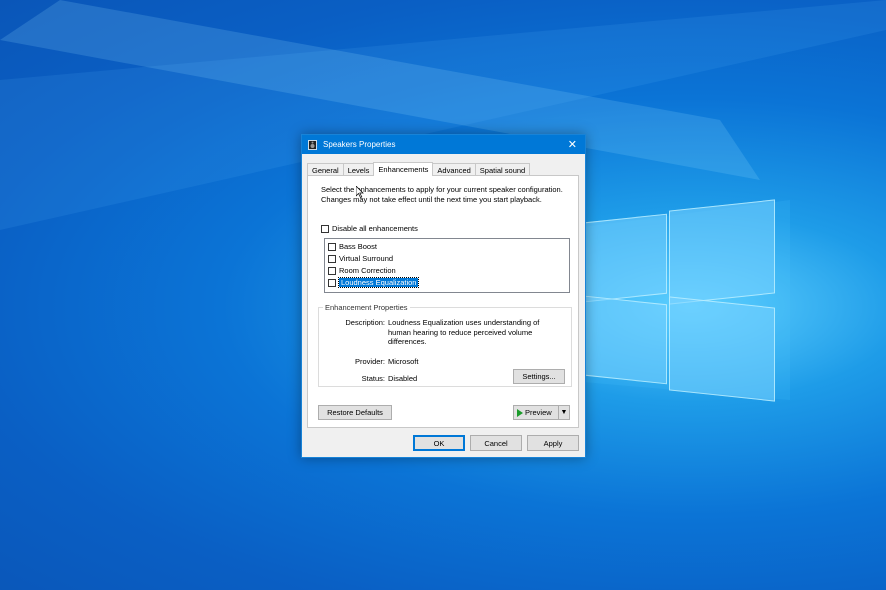  What do you see at coordinates (439, 443) in the screenshot?
I see `ok-button: OK` at bounding box center [439, 443].